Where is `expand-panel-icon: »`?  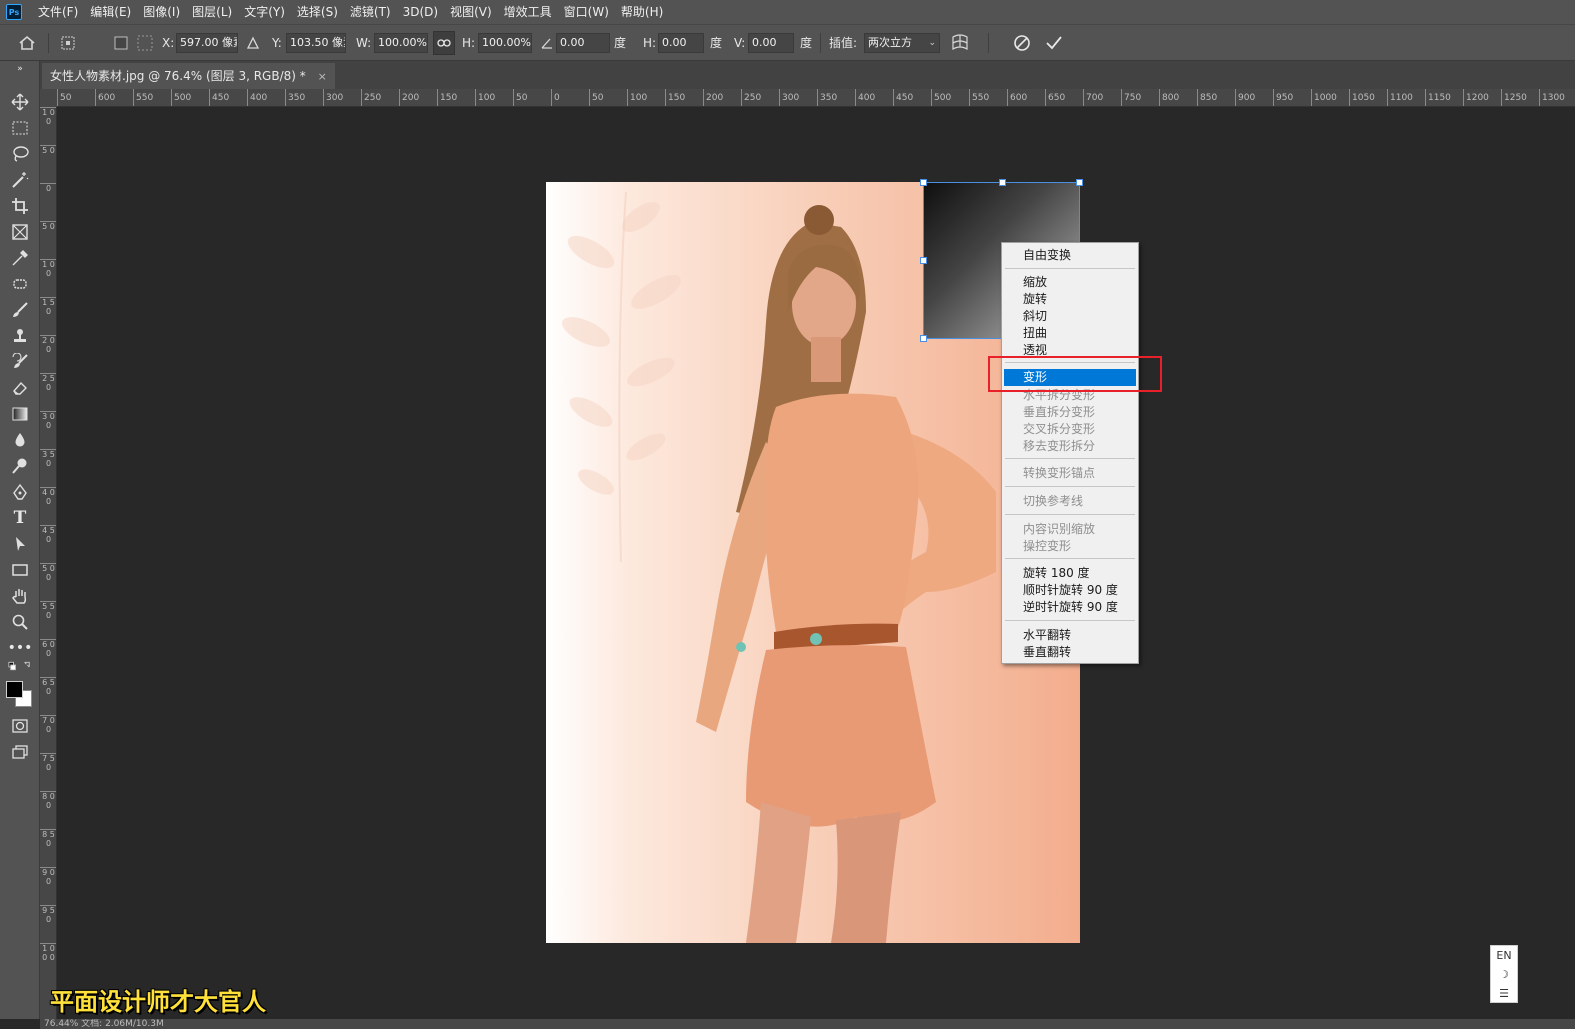 expand-panel-icon: » is located at coordinates (20, 69).